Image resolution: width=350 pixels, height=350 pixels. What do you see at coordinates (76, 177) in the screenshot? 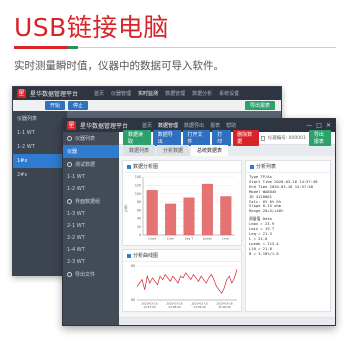
I see `sidebar-label: 1-1 WT` at bounding box center [76, 177].